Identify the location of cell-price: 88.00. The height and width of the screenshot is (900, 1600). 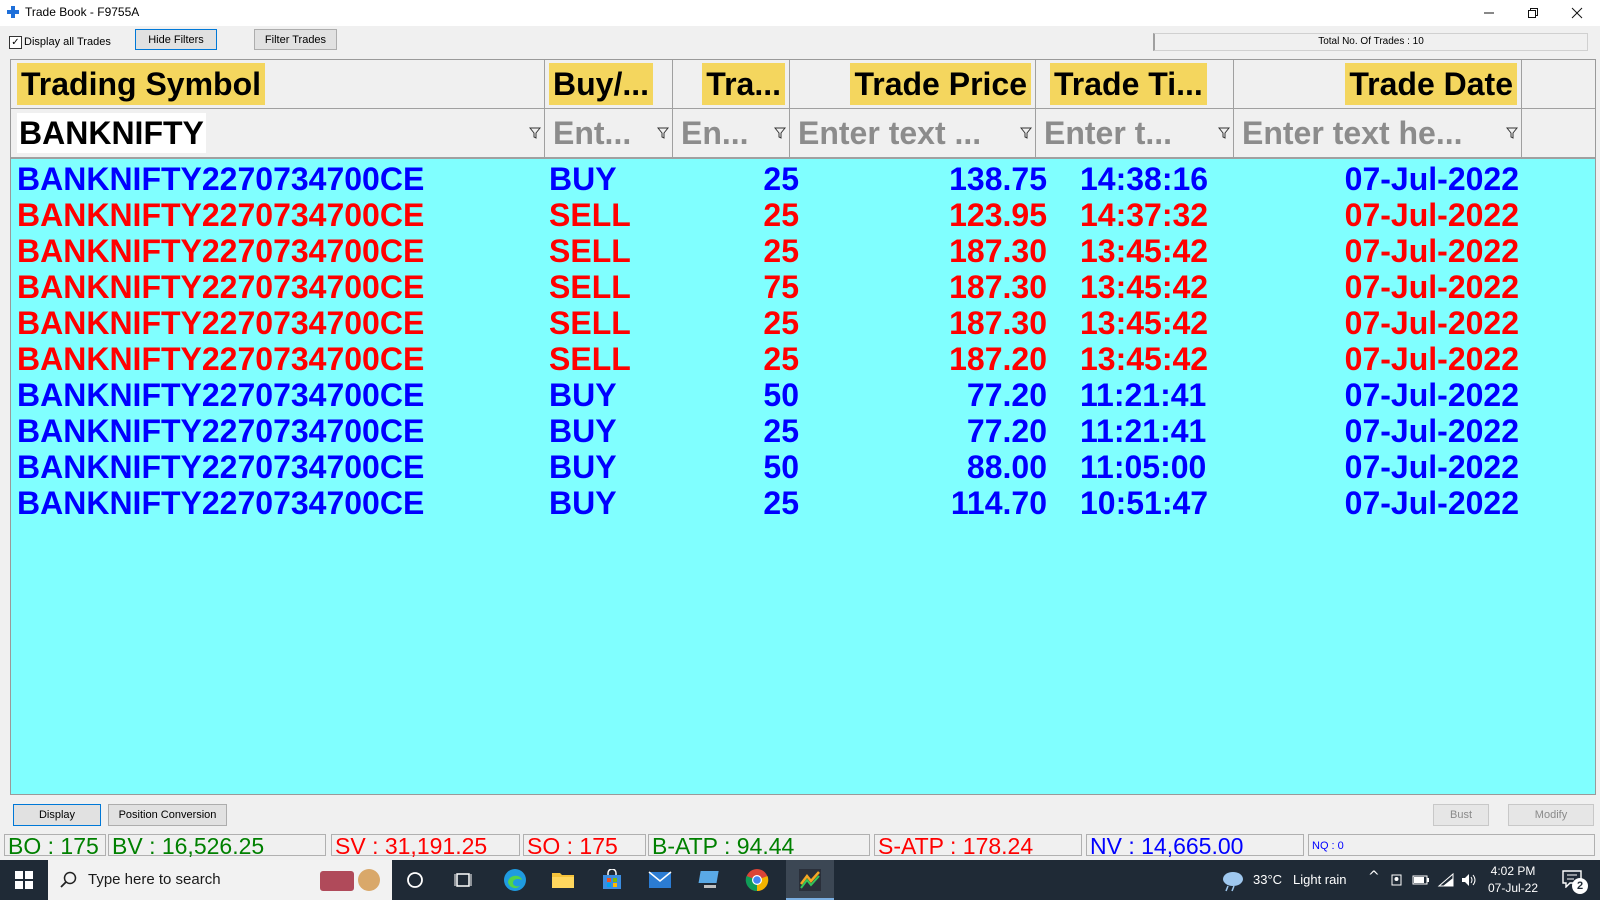
(1006, 467).